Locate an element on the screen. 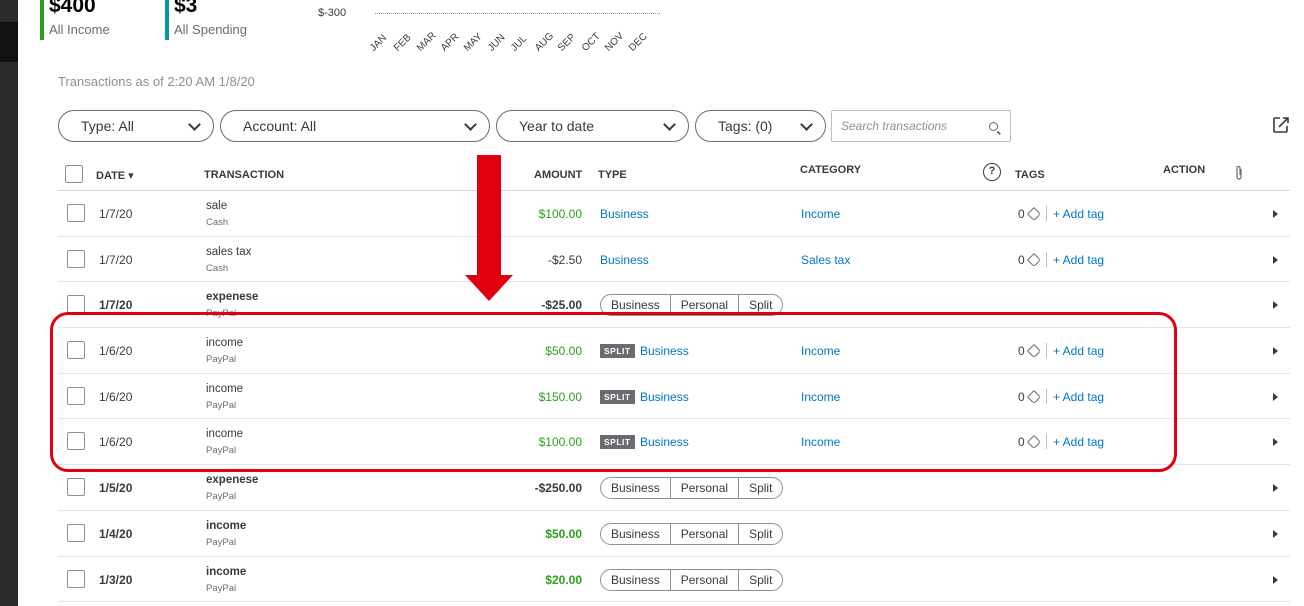 The width and height of the screenshot is (1304, 606). column-date: DATE ▾ is located at coordinates (115, 175).